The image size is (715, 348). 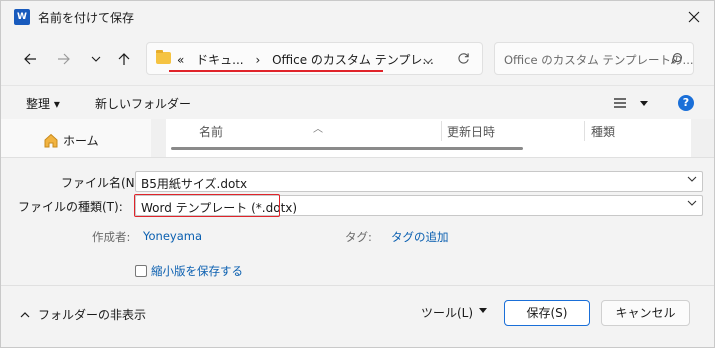 I want to click on arrow-up-icon, so click(x=124, y=59).